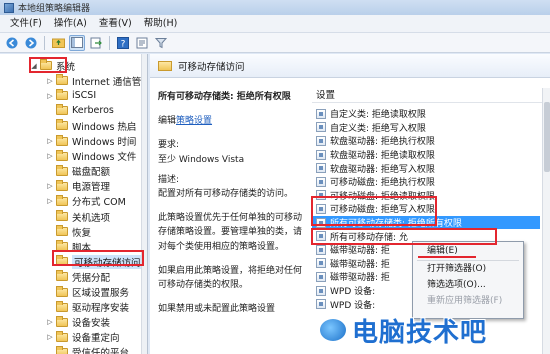  What do you see at coordinates (378, 115) in the screenshot?
I see `policy-row-label: 自定义类: 拒绝读取权限` at bounding box center [378, 115].